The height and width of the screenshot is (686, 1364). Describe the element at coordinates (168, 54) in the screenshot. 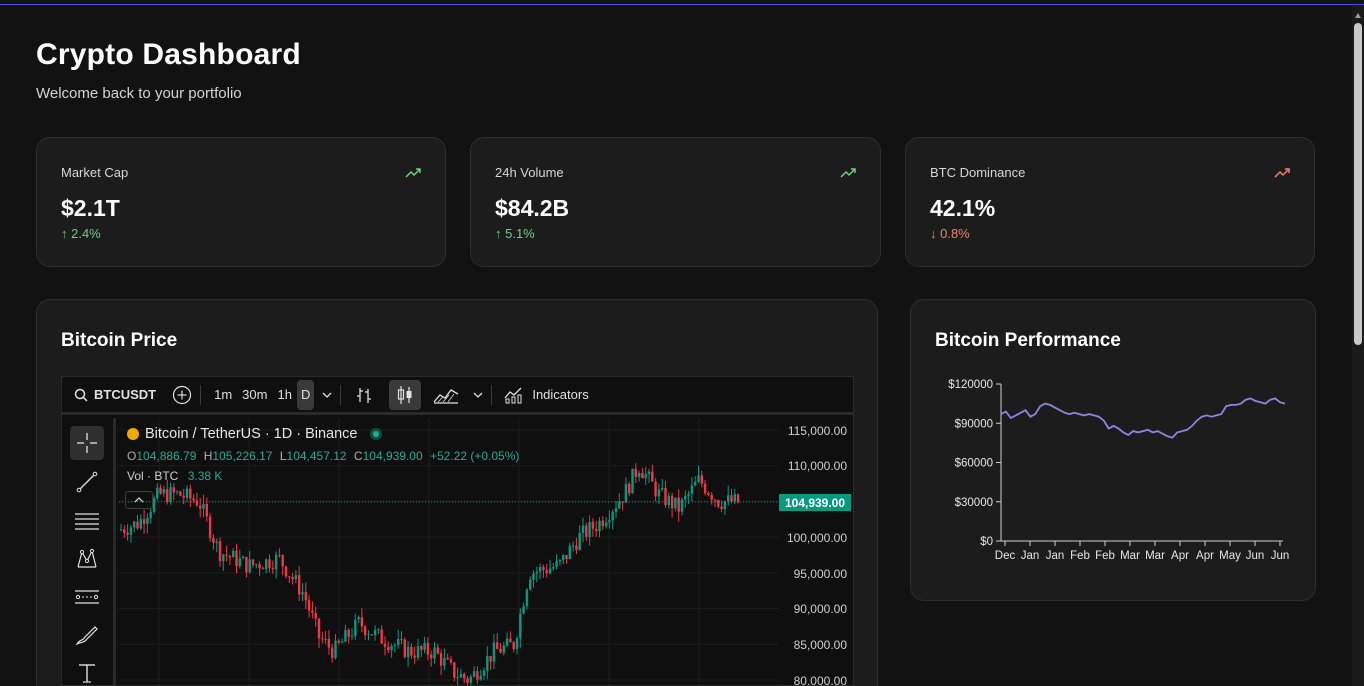

I see `page-title: Crypto Dashboard` at that location.